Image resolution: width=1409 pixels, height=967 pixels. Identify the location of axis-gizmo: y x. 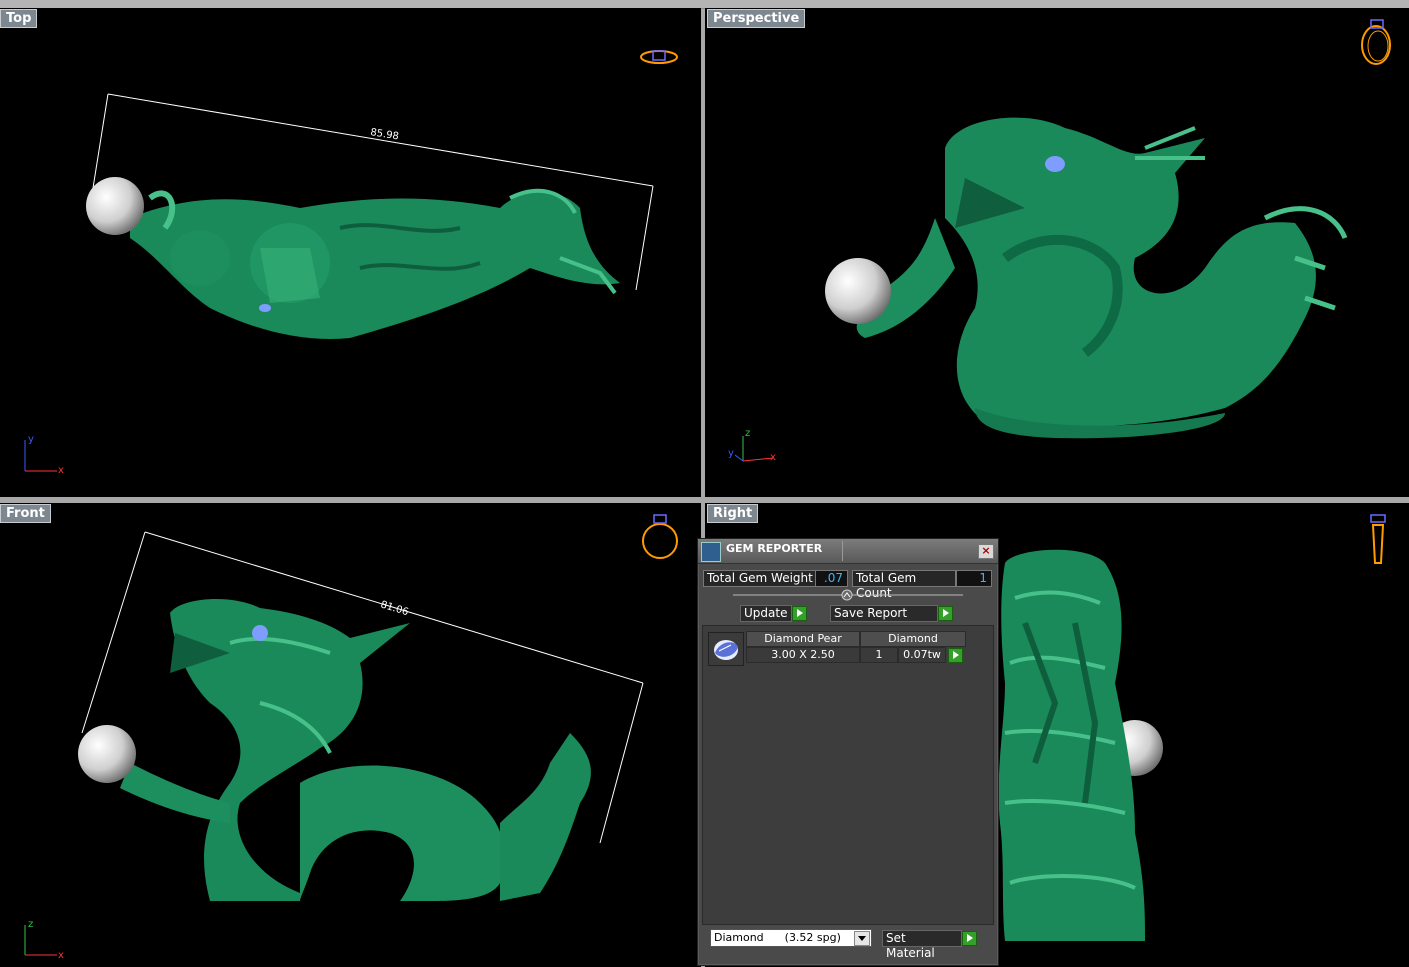
(44, 455).